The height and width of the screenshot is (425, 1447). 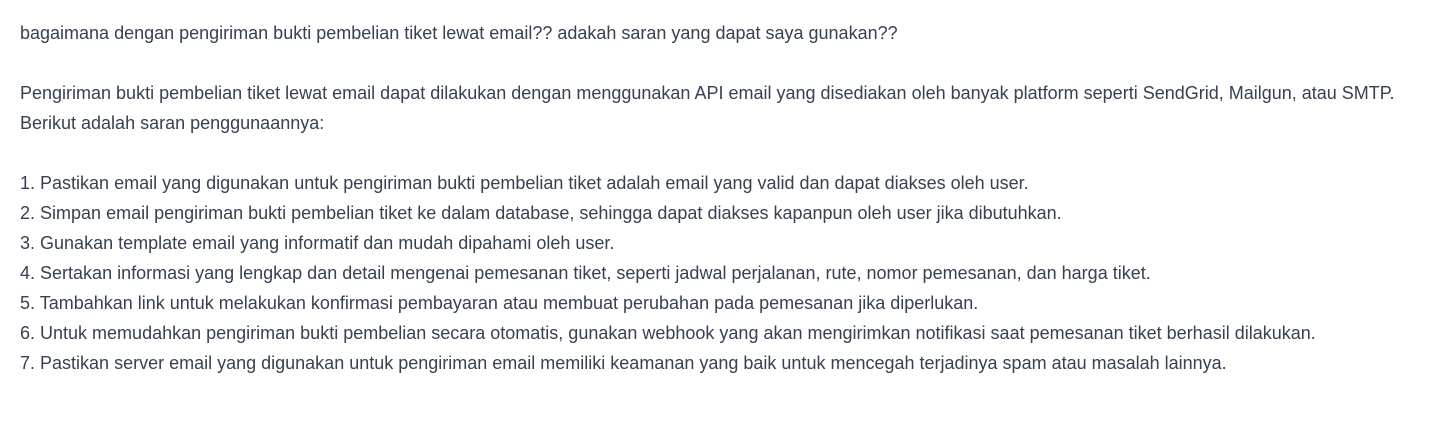 What do you see at coordinates (28, 303) in the screenshot?
I see `list-item-number: 5.` at bounding box center [28, 303].